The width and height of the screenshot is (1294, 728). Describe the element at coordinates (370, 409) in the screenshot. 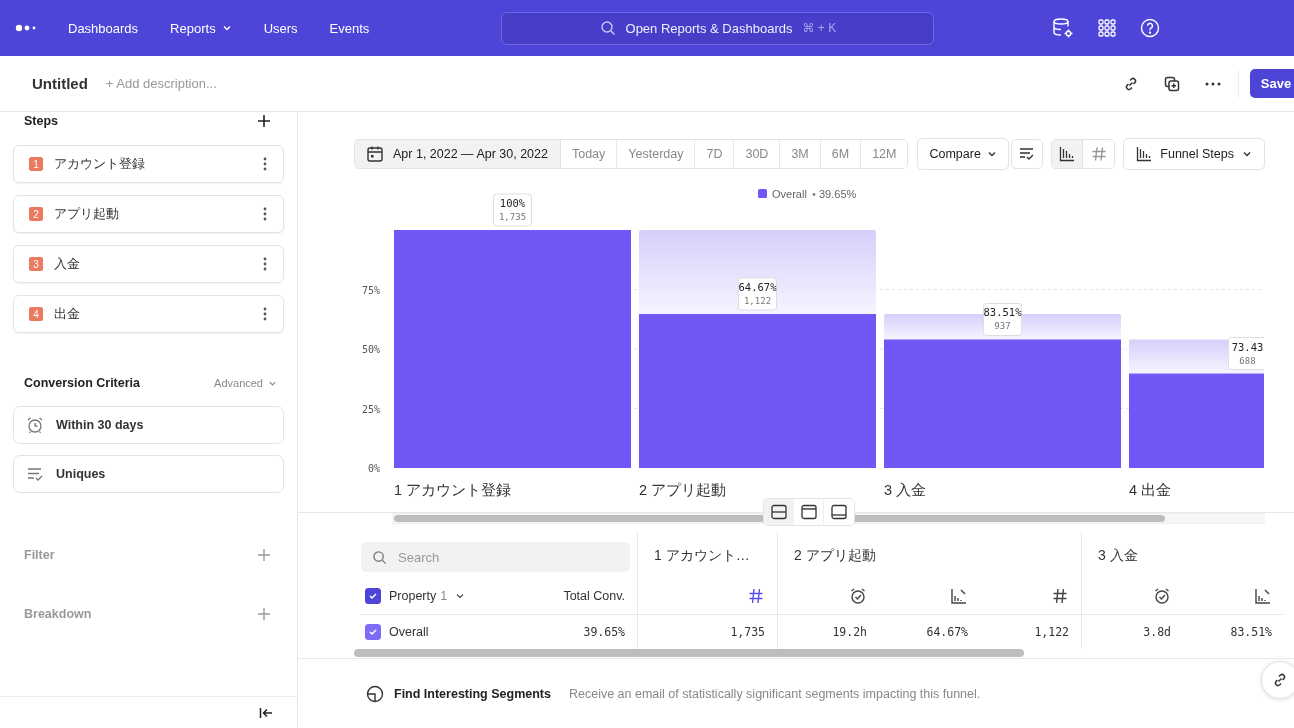

I see `axis-label: 25%` at that location.